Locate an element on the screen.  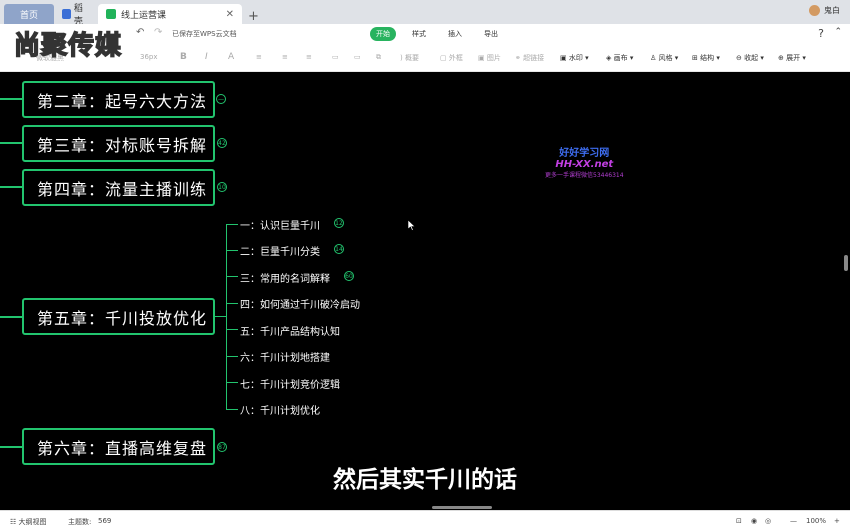
expand-button: ⊕ 展开 ▾ is located at coordinates (792, 58).